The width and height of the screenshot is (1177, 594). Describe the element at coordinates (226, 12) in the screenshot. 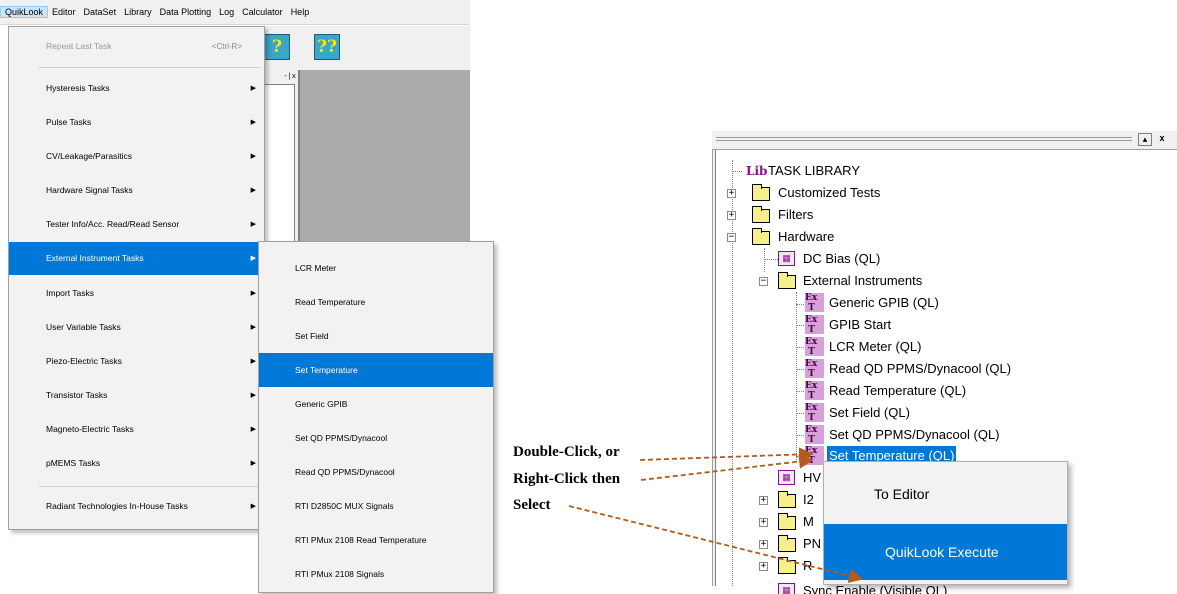

I see `menu-log: Log` at that location.